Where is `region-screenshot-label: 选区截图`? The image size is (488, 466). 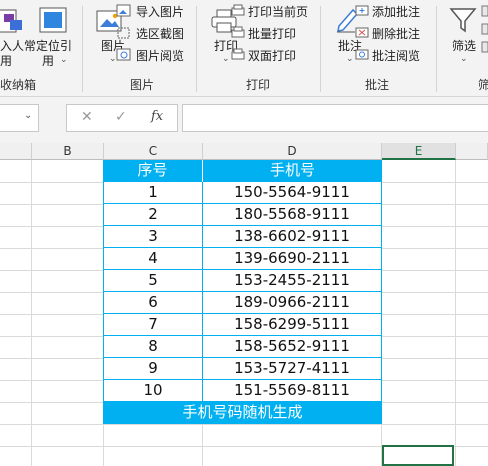
region-screenshot-label: 选区截图 is located at coordinates (160, 33).